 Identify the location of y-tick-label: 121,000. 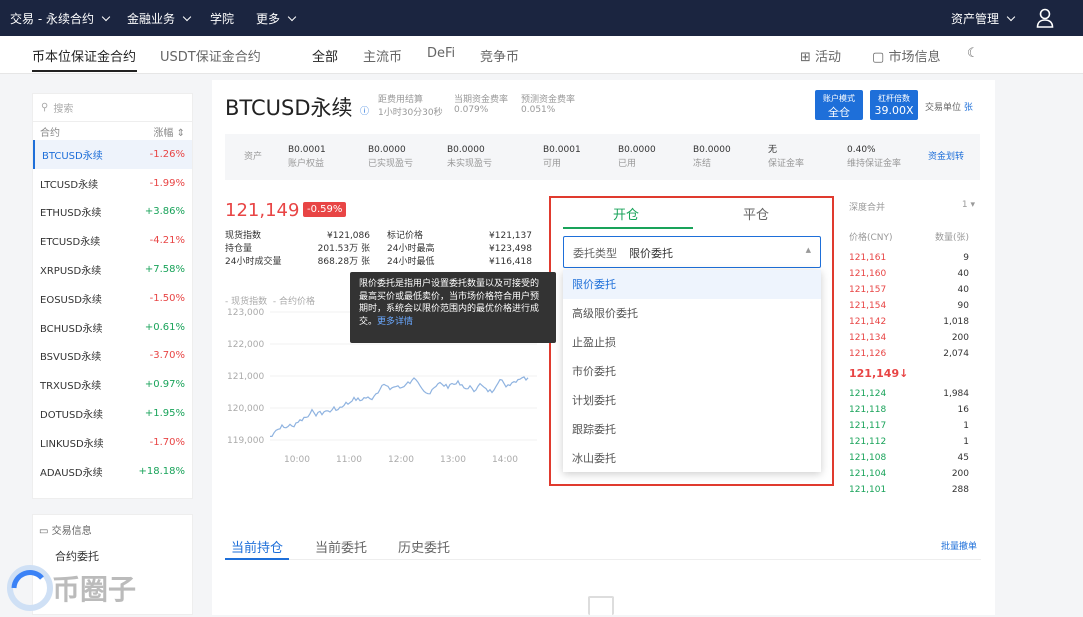
(245, 377).